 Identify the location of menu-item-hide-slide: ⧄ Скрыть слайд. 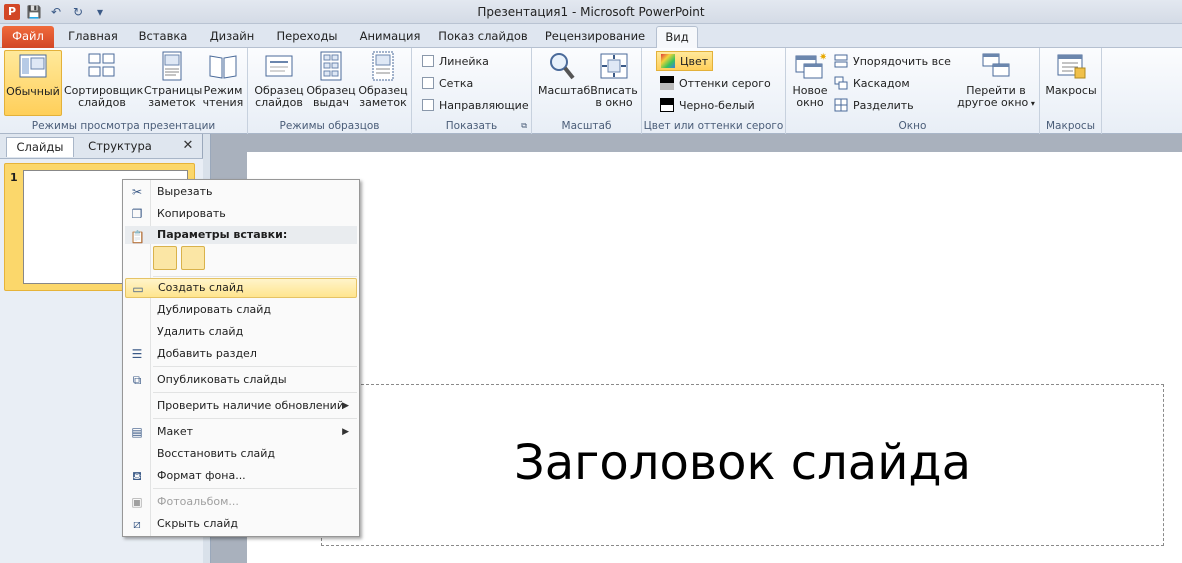
(241, 524).